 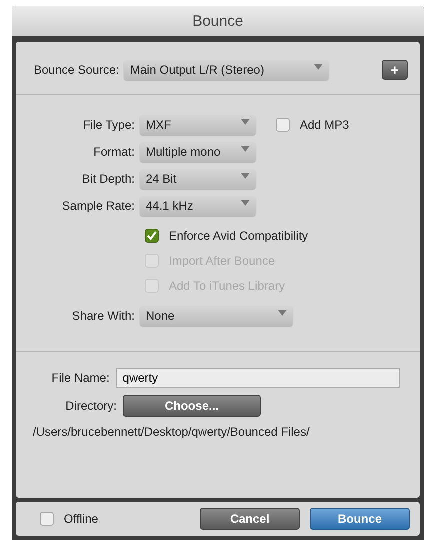 I want to click on bounce-button: Bounce, so click(x=360, y=519).